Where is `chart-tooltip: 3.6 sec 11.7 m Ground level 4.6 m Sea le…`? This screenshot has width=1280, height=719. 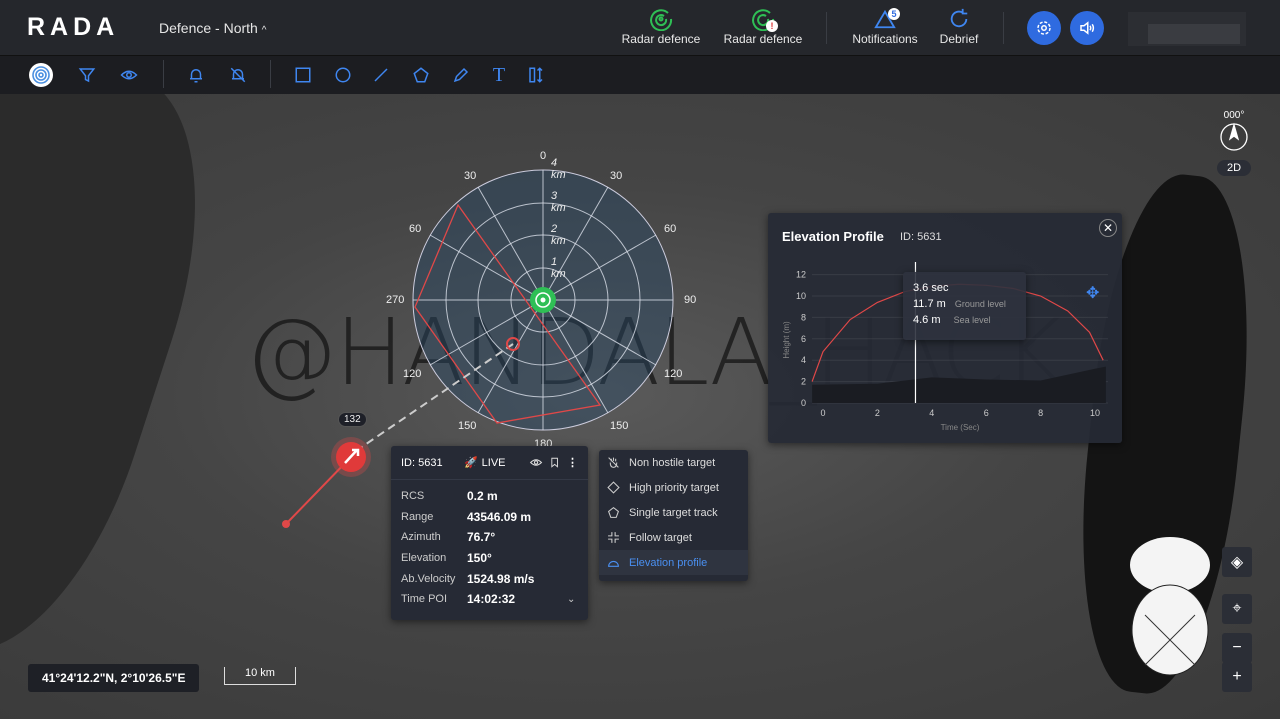 chart-tooltip: 3.6 sec 11.7 m Ground level 4.6 m Sea le… is located at coordinates (964, 306).